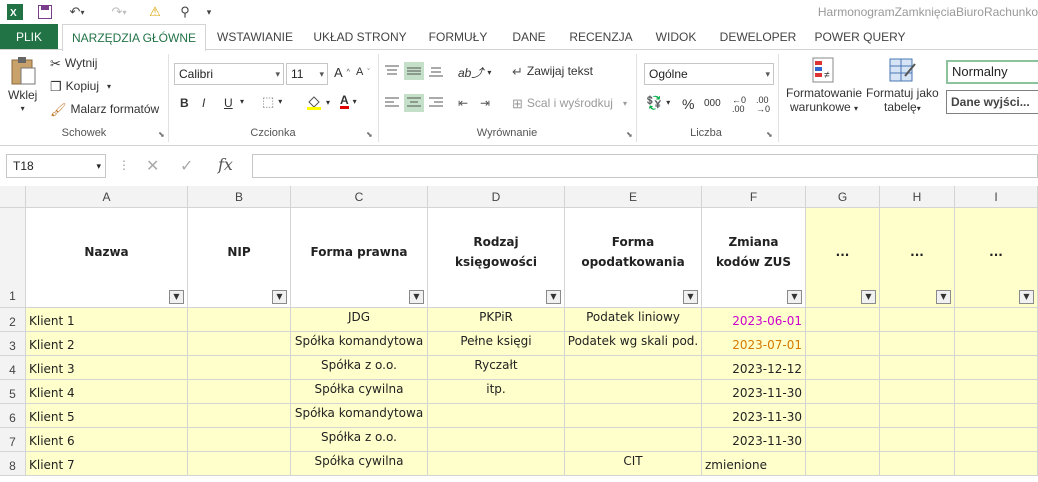 This screenshot has width=1038, height=482. Describe the element at coordinates (13, 440) in the screenshot. I see `row-header: 7` at that location.